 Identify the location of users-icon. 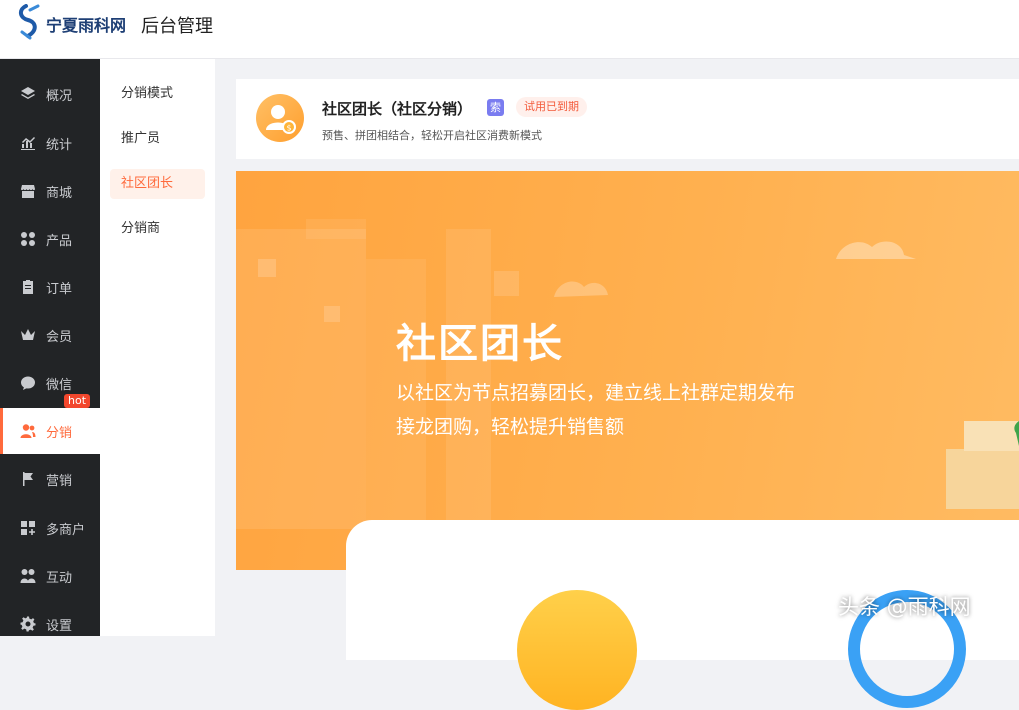
(28, 431).